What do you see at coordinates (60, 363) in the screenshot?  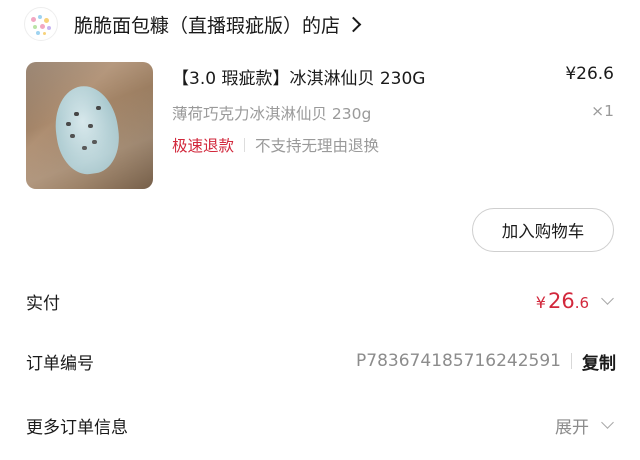 I see `order-number-label: 订单编号` at bounding box center [60, 363].